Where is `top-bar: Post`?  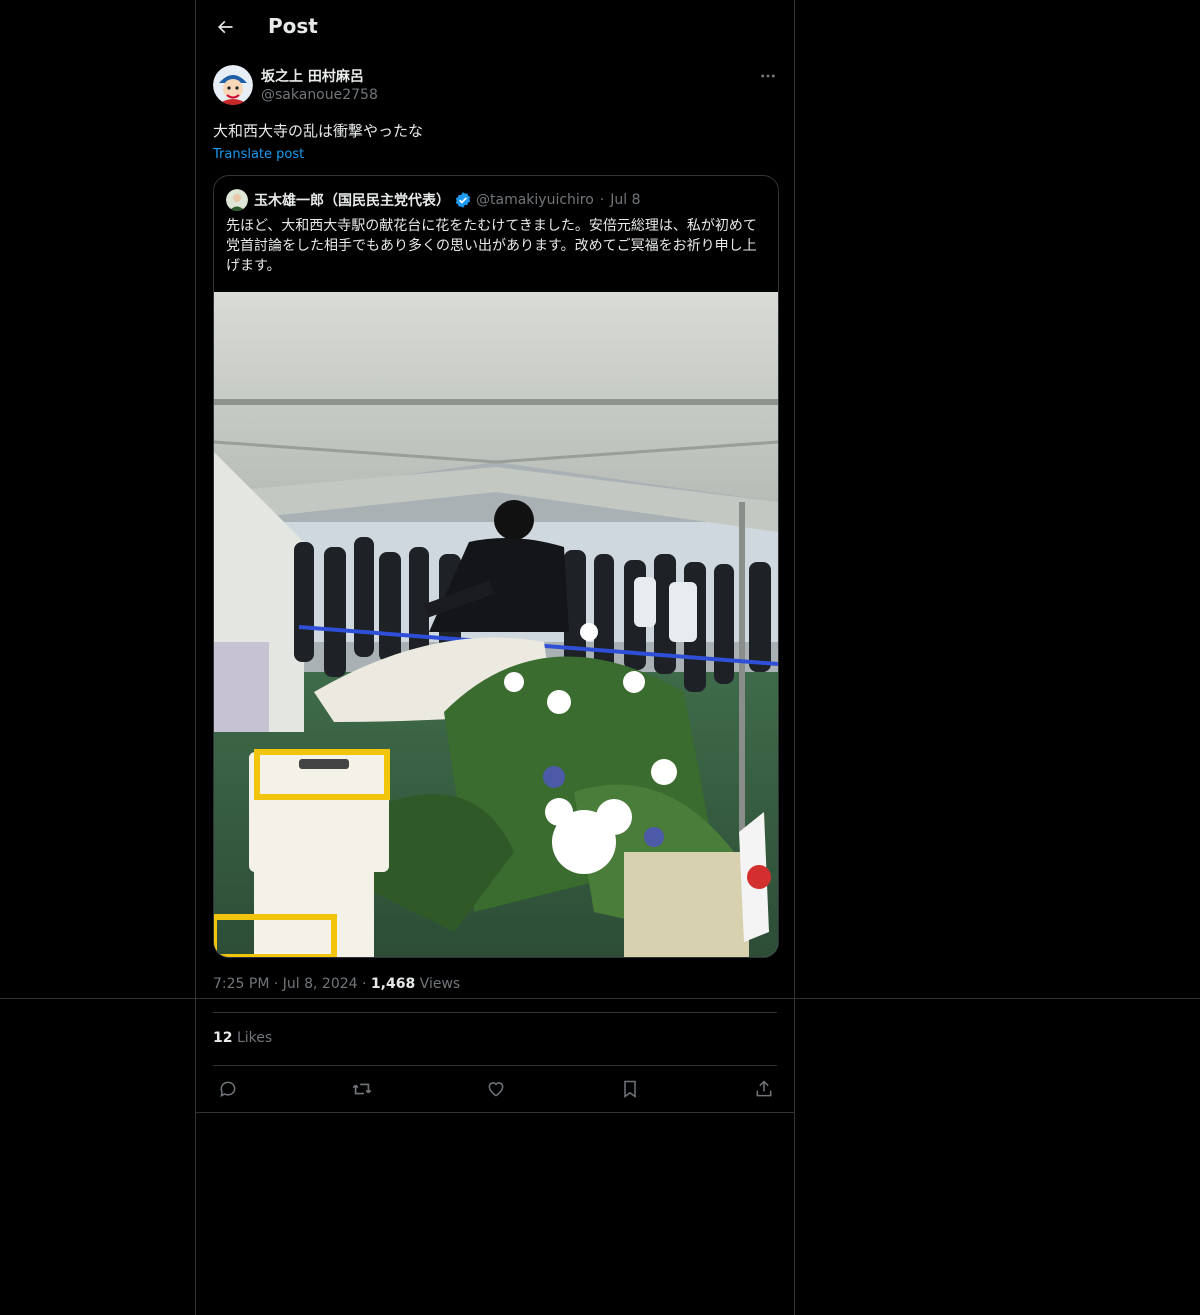 top-bar: Post is located at coordinates (495, 27).